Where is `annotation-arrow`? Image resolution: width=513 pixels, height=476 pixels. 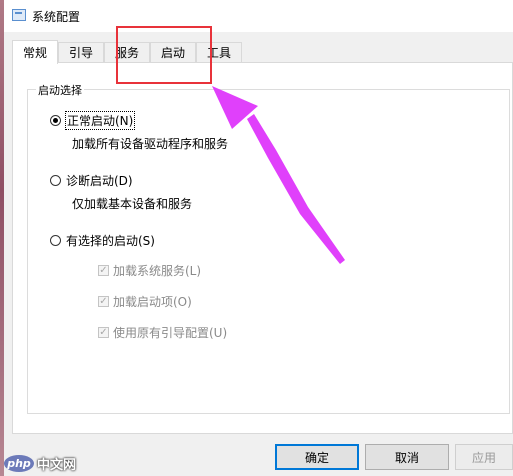 annotation-arrow is located at coordinates (278, 175).